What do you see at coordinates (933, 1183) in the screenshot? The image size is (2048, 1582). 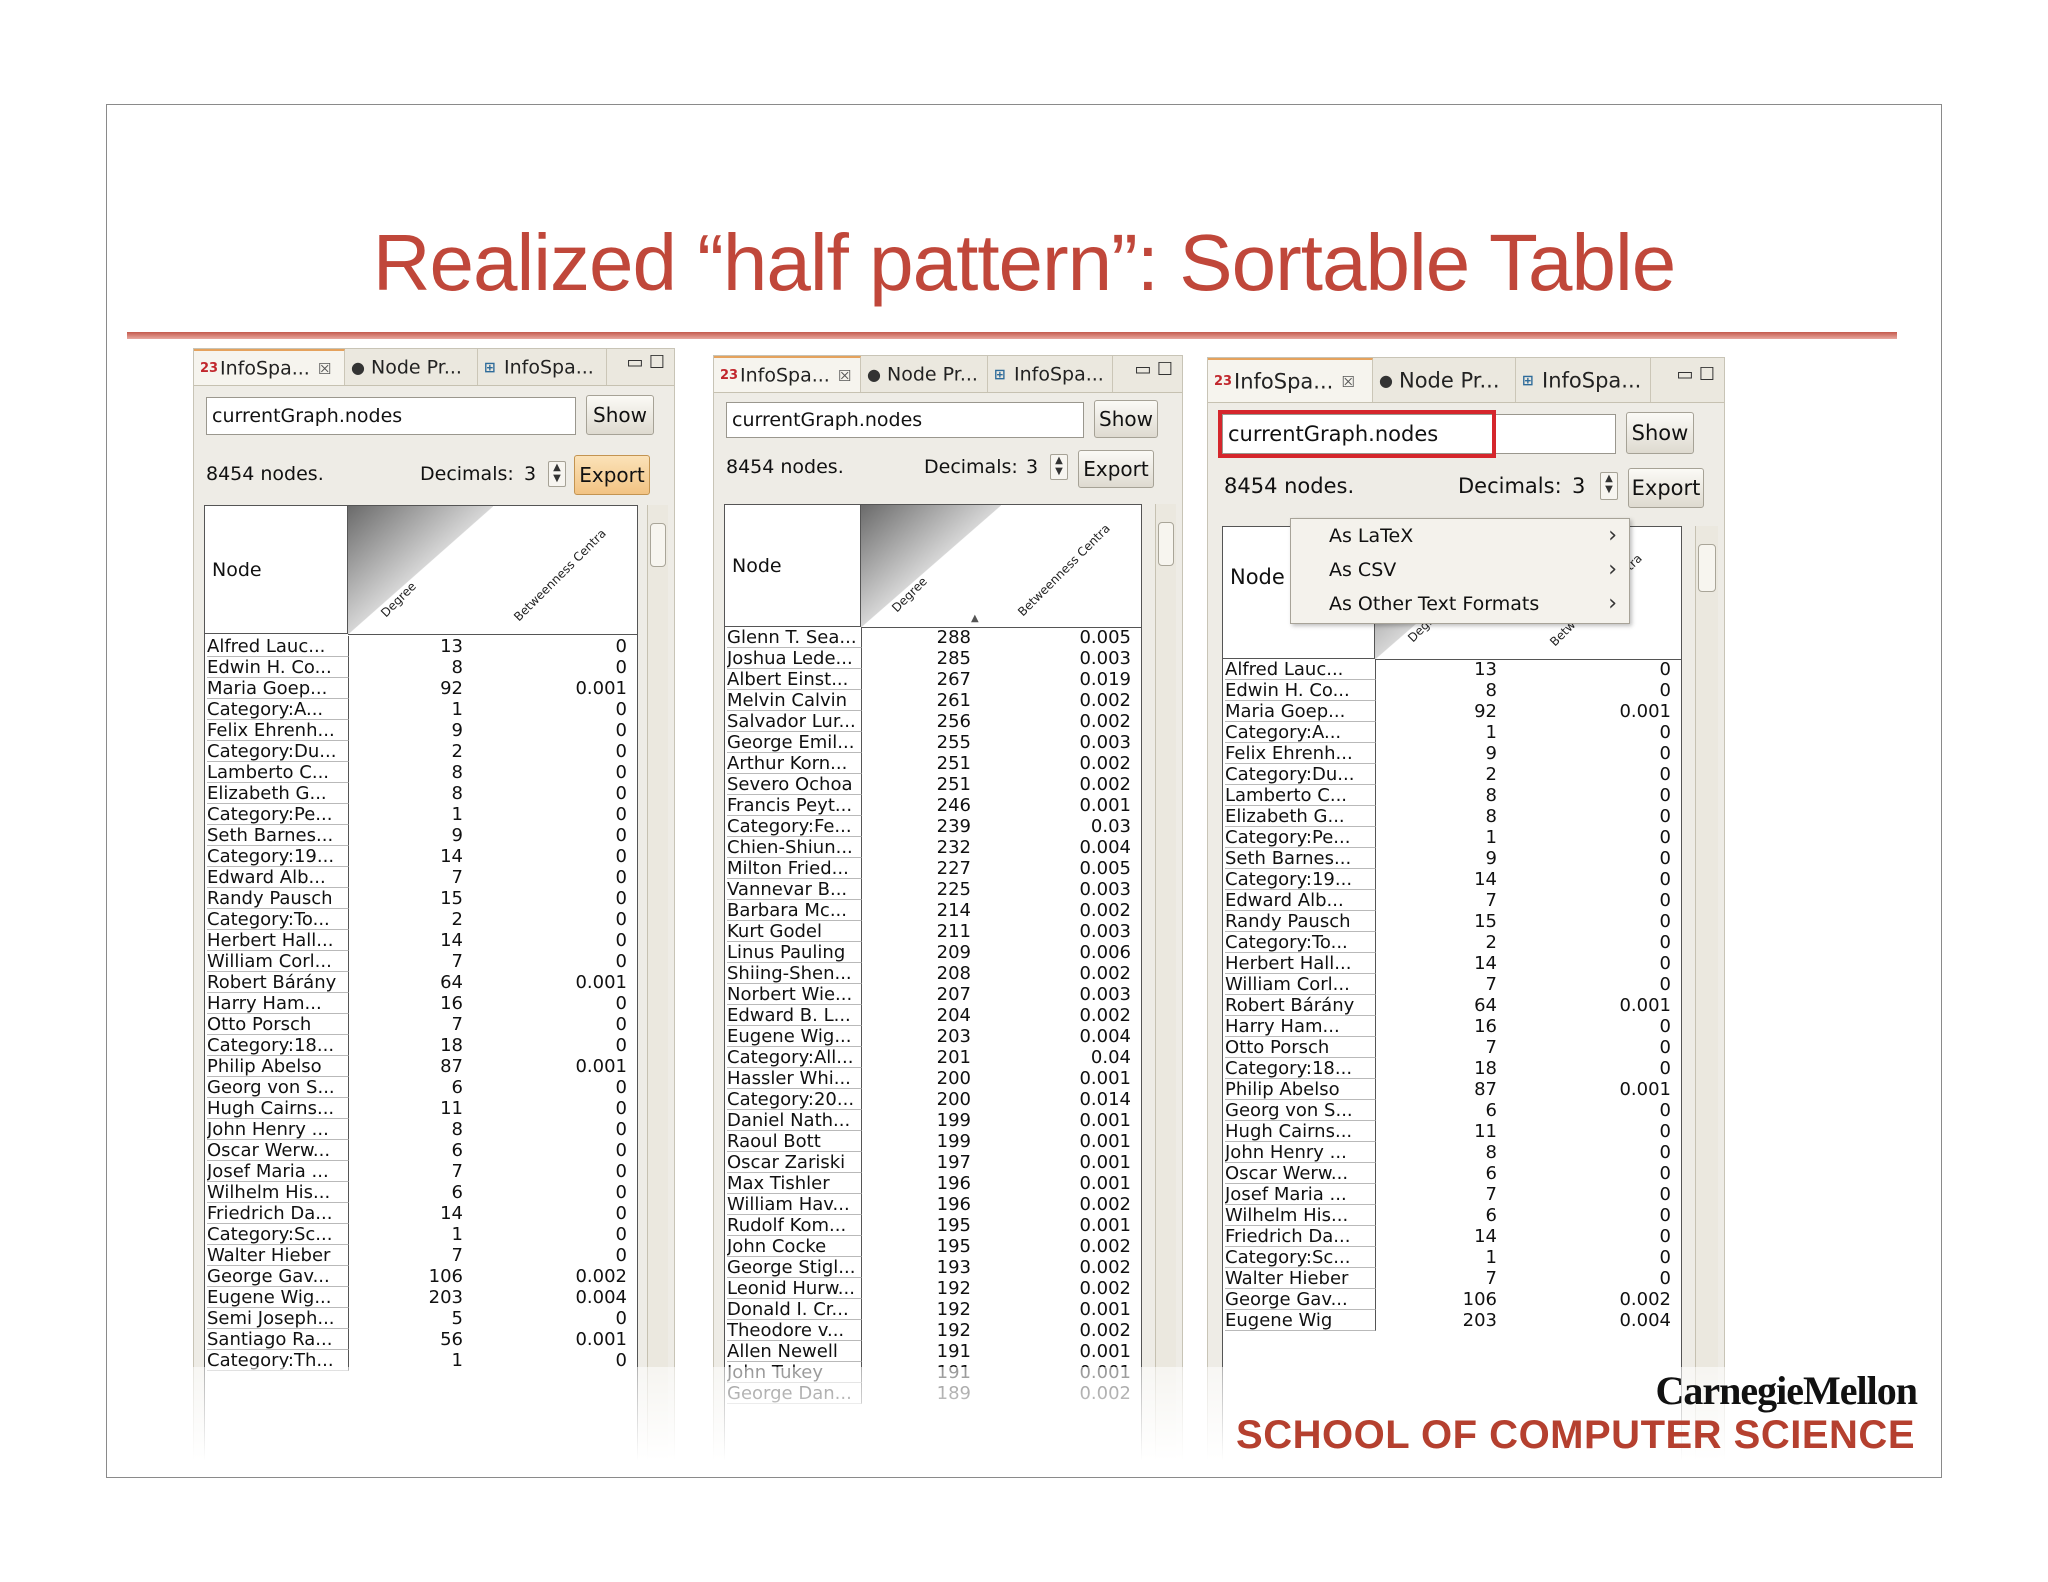 I see `table-row: Max Tishler 196 0.001` at bounding box center [933, 1183].